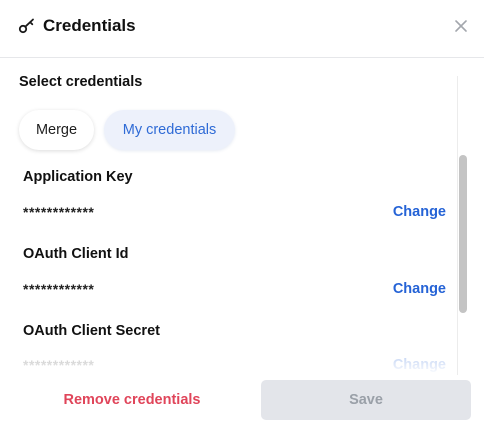 The width and height of the screenshot is (484, 440). I want to click on change-oauth-client-id-button: Change, so click(419, 289).